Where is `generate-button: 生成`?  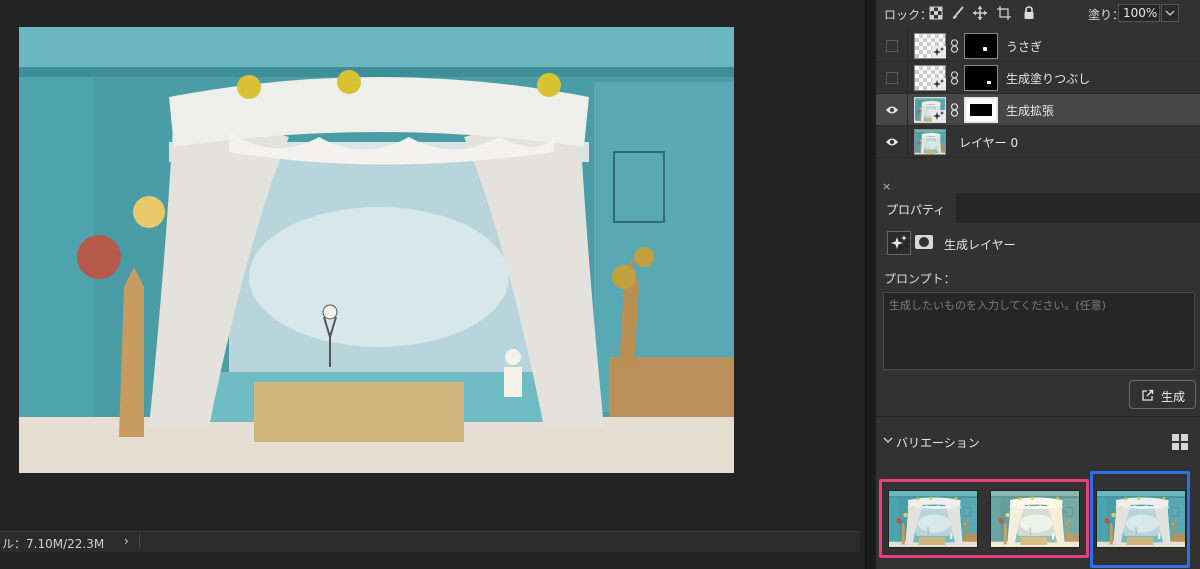 generate-button: 生成 is located at coordinates (1162, 394).